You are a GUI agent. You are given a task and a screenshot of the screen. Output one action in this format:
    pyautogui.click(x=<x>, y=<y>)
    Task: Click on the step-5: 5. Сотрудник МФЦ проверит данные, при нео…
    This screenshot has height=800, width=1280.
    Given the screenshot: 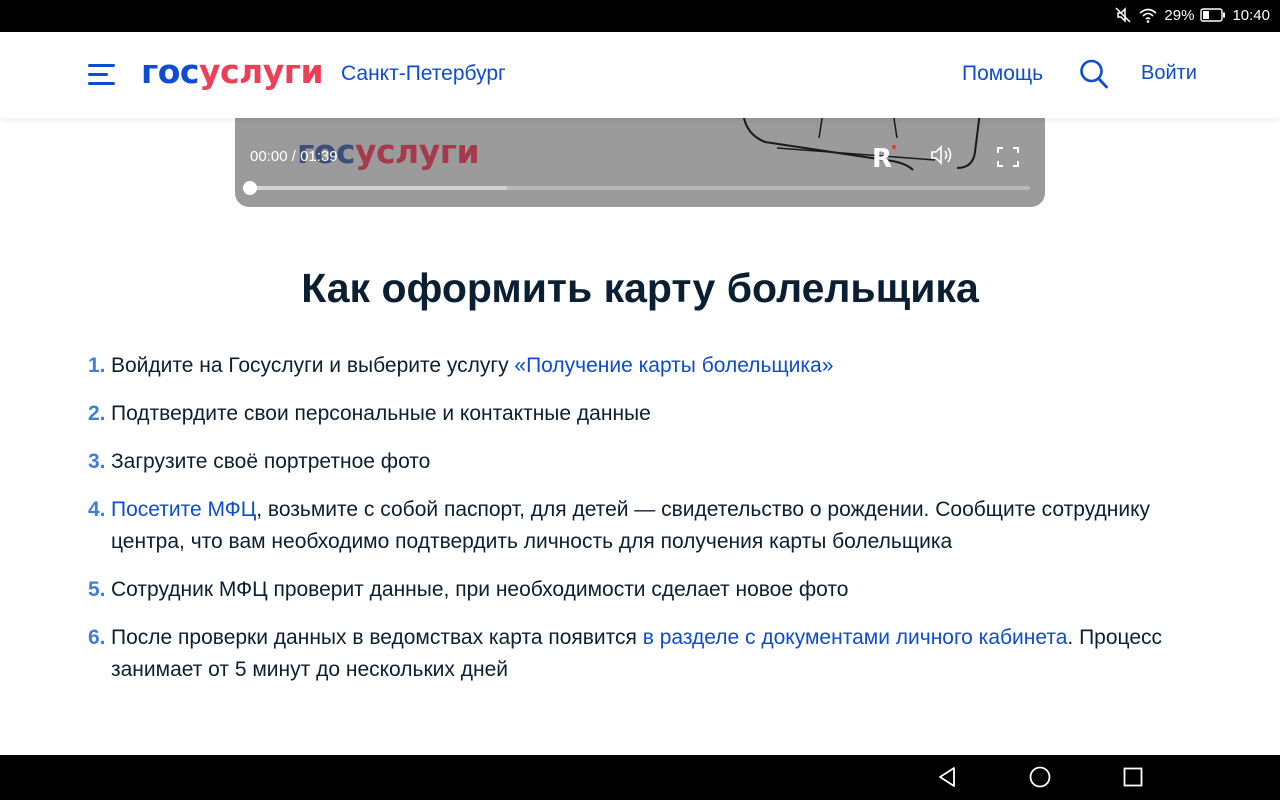 What is the action you would take?
    pyautogui.click(x=468, y=589)
    